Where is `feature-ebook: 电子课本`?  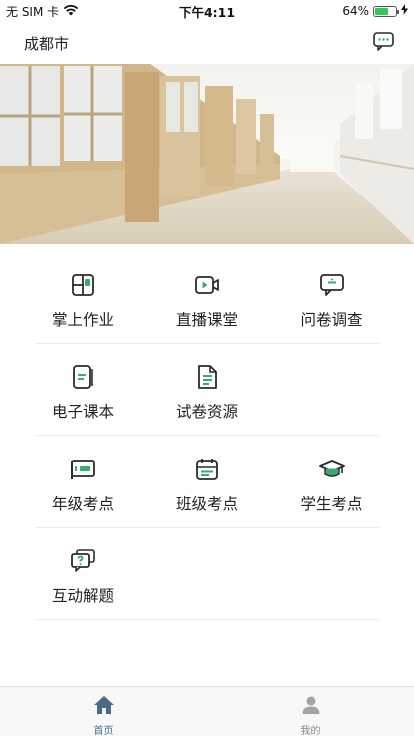 feature-ebook: 电子课本 is located at coordinates (83, 389).